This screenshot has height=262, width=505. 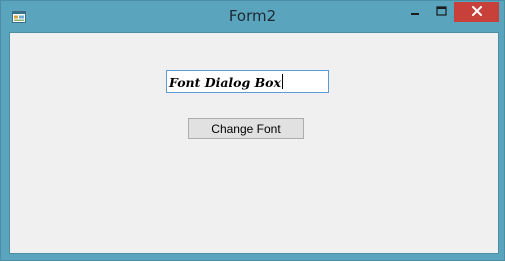 I want to click on minimize-button, so click(x=415, y=12).